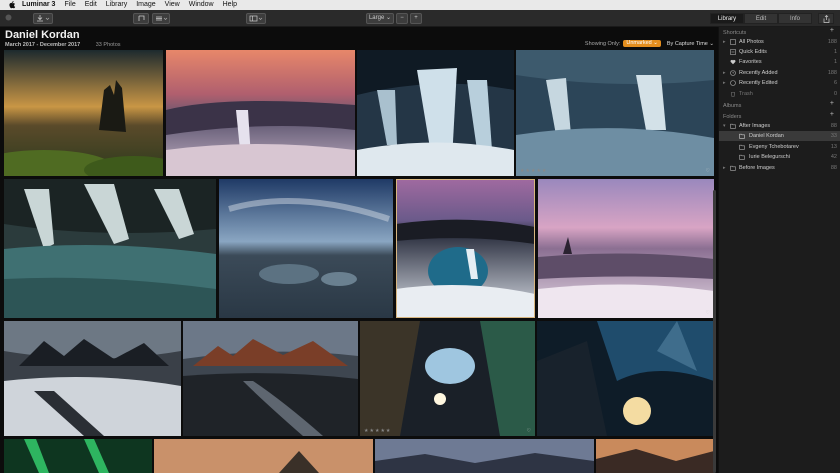 Image resolution: width=840 pixels, height=473 pixels. Describe the element at coordinates (795, 18) in the screenshot. I see `tab-info: Info` at that location.